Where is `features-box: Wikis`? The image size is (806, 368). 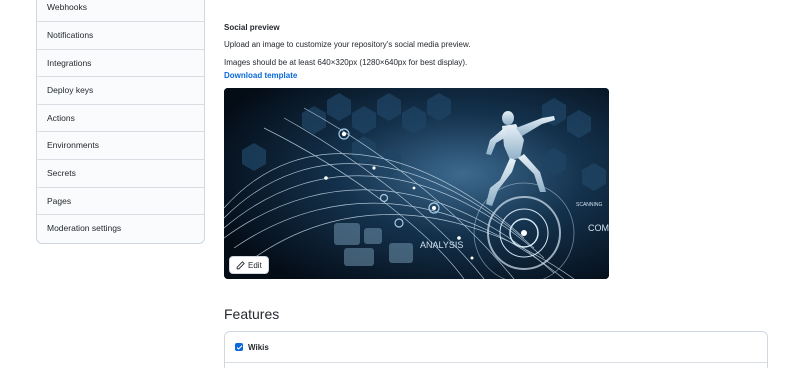 features-box: Wikis is located at coordinates (496, 349).